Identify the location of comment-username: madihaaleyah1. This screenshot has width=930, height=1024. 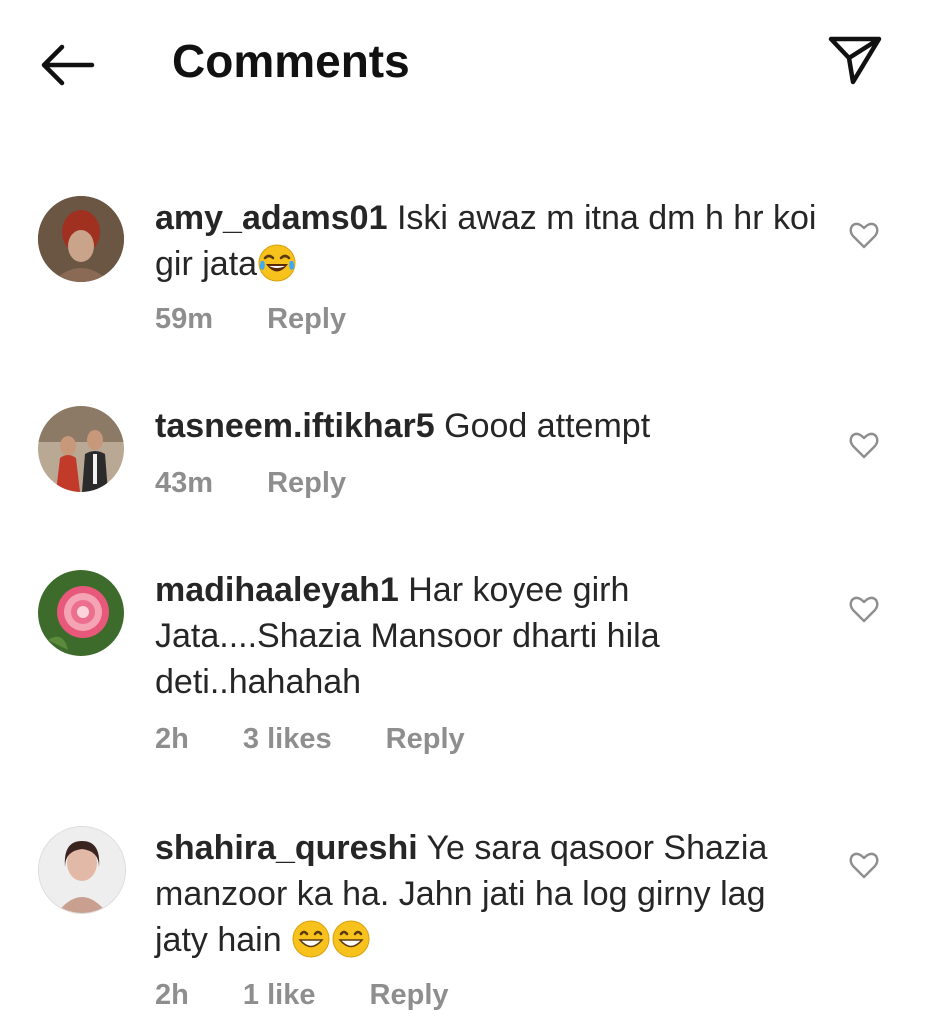
(277, 590).